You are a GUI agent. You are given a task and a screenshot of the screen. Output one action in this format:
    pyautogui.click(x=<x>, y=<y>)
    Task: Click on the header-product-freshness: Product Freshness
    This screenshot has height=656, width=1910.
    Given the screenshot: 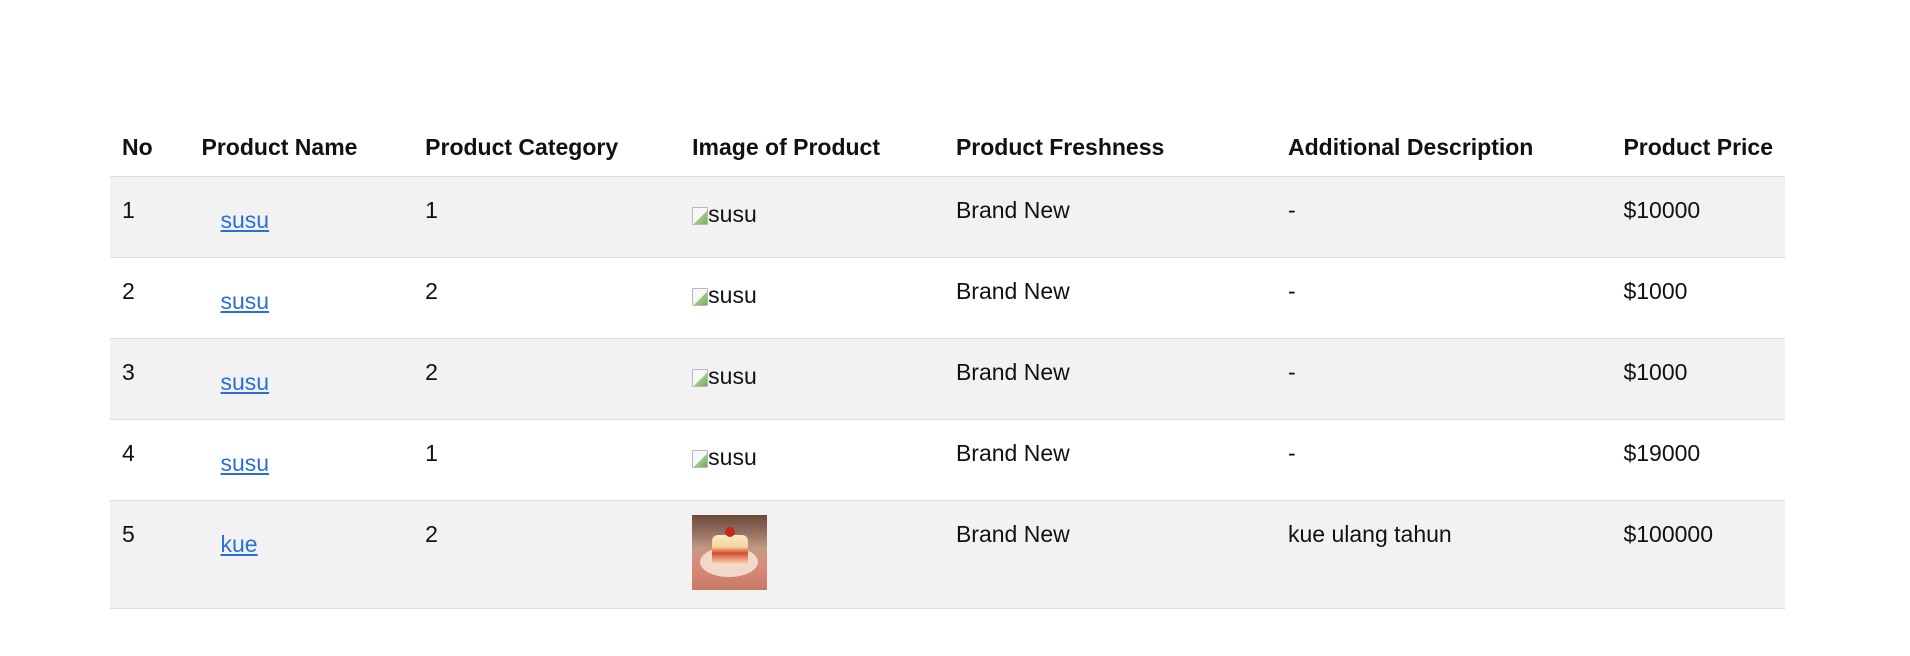 What is the action you would take?
    pyautogui.click(x=1110, y=147)
    